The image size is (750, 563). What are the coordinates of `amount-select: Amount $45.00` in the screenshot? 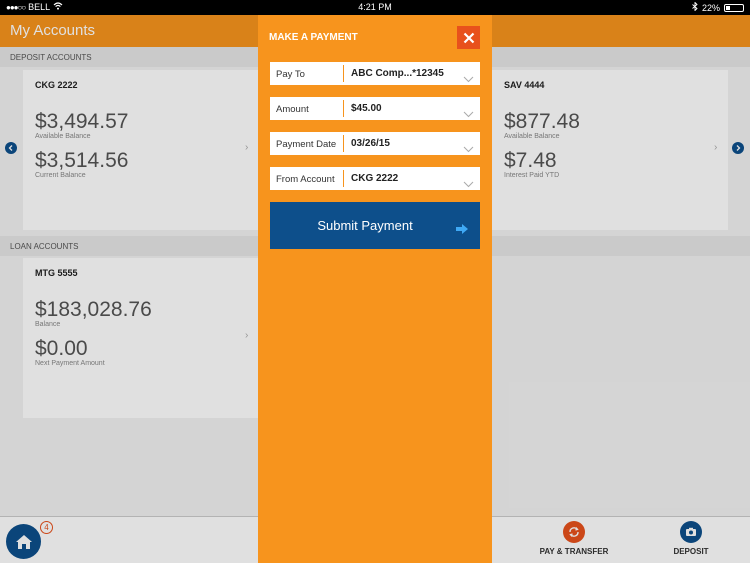 It's located at (375, 108).